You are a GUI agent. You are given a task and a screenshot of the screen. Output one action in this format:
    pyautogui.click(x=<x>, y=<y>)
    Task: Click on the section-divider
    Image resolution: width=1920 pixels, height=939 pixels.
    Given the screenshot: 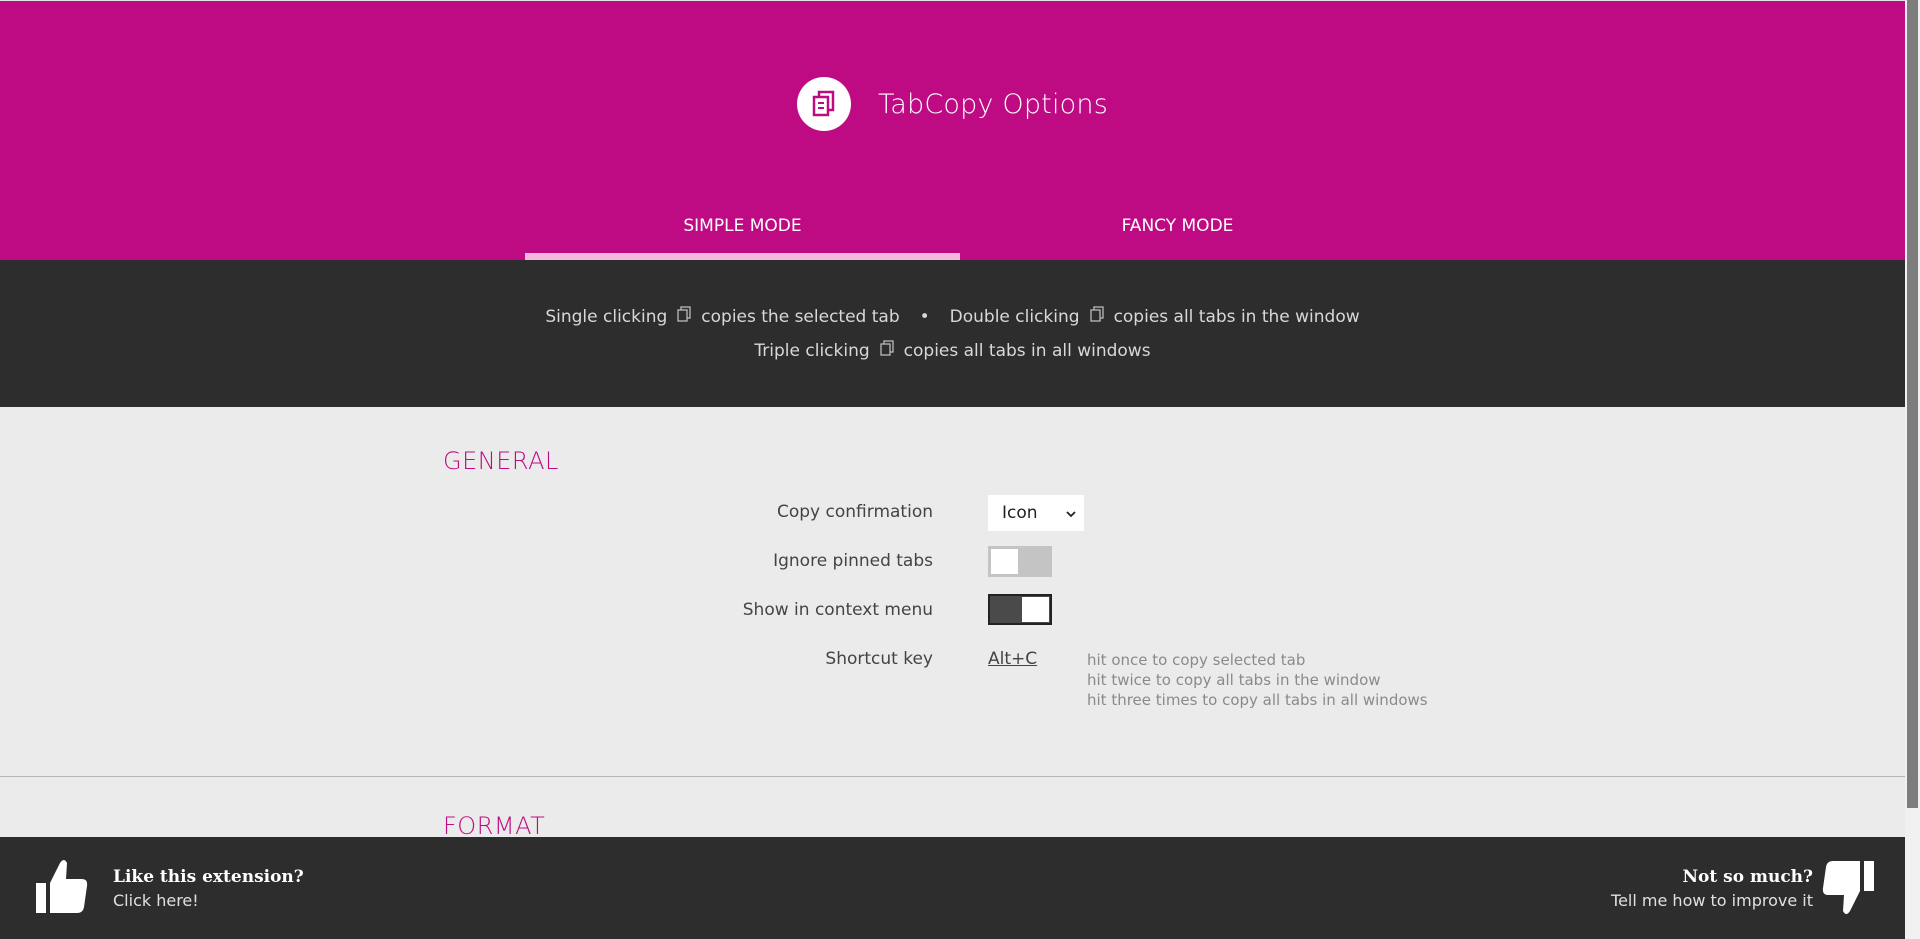 What is the action you would take?
    pyautogui.click(x=952, y=776)
    